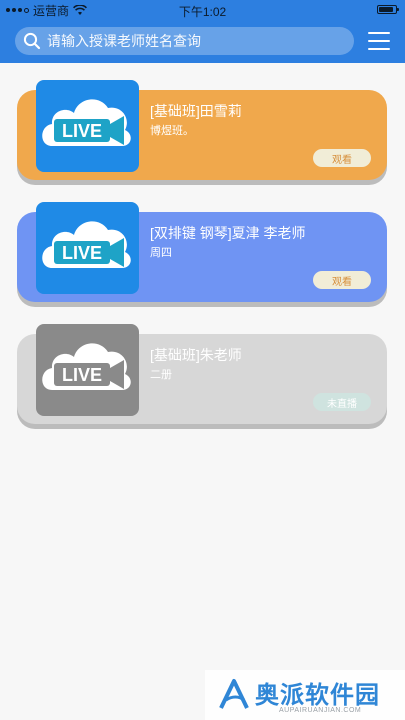 This screenshot has height=720, width=405. I want to click on battery-icon, so click(388, 9).